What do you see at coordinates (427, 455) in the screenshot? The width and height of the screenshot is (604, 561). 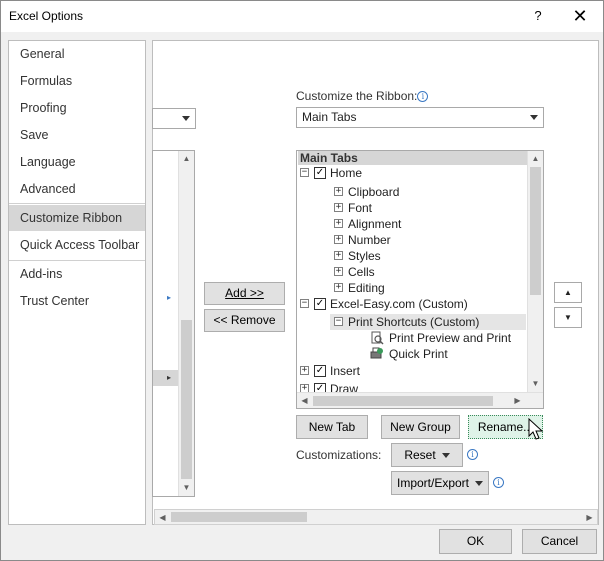 I see `reset-button: Reset` at bounding box center [427, 455].